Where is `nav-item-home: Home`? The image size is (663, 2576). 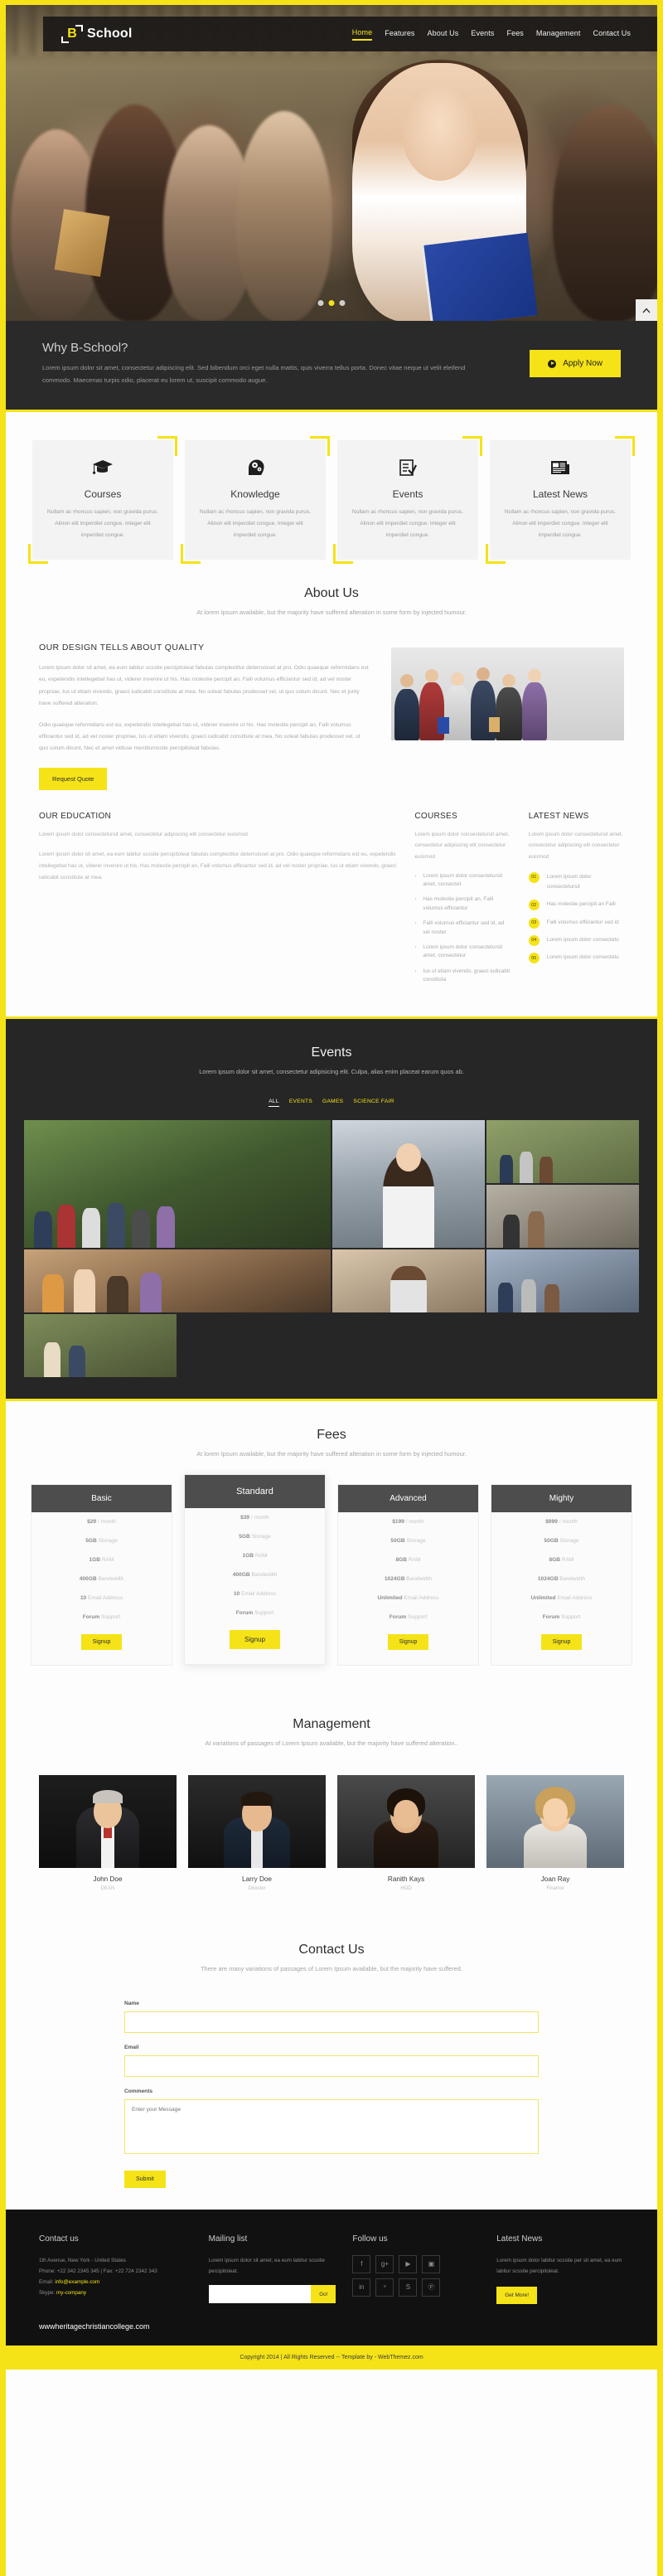 nav-item-home: Home is located at coordinates (362, 34).